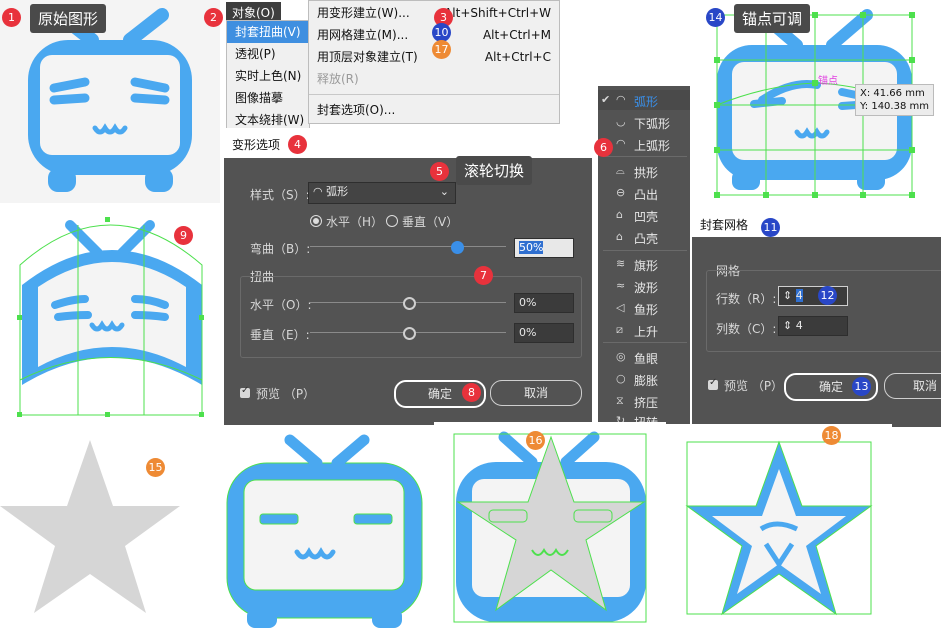 This screenshot has width=941, height=632. What do you see at coordinates (280, 249) in the screenshot?
I see `bend-label: 弯曲（B）:` at bounding box center [280, 249].